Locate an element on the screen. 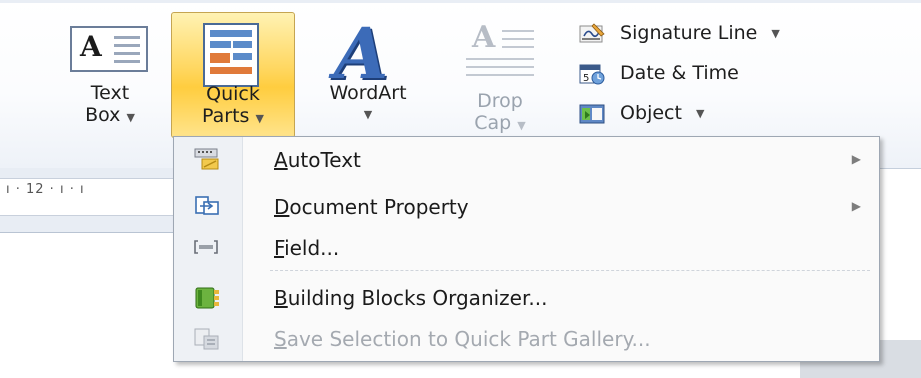 Image resolution: width=921 pixels, height=378 pixels. menu-separator is located at coordinates (570, 270).